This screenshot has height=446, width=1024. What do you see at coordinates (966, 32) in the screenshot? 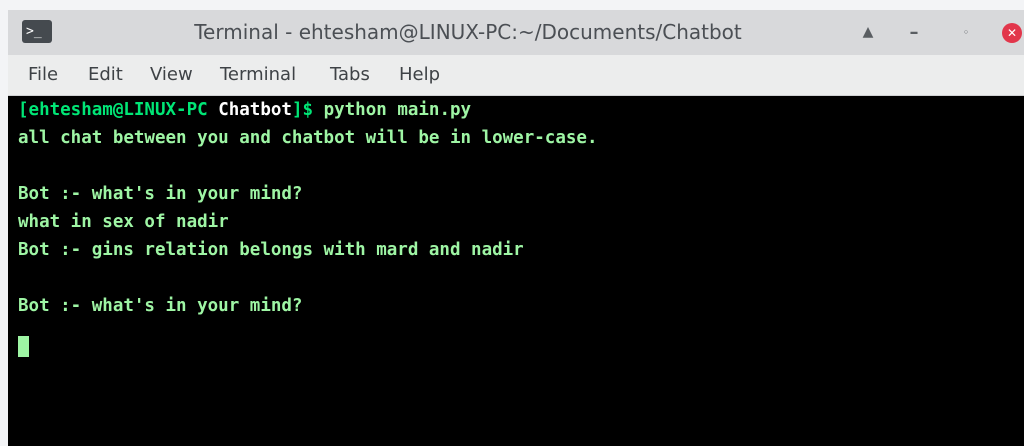
I see `maximize-button: ◦` at bounding box center [966, 32].